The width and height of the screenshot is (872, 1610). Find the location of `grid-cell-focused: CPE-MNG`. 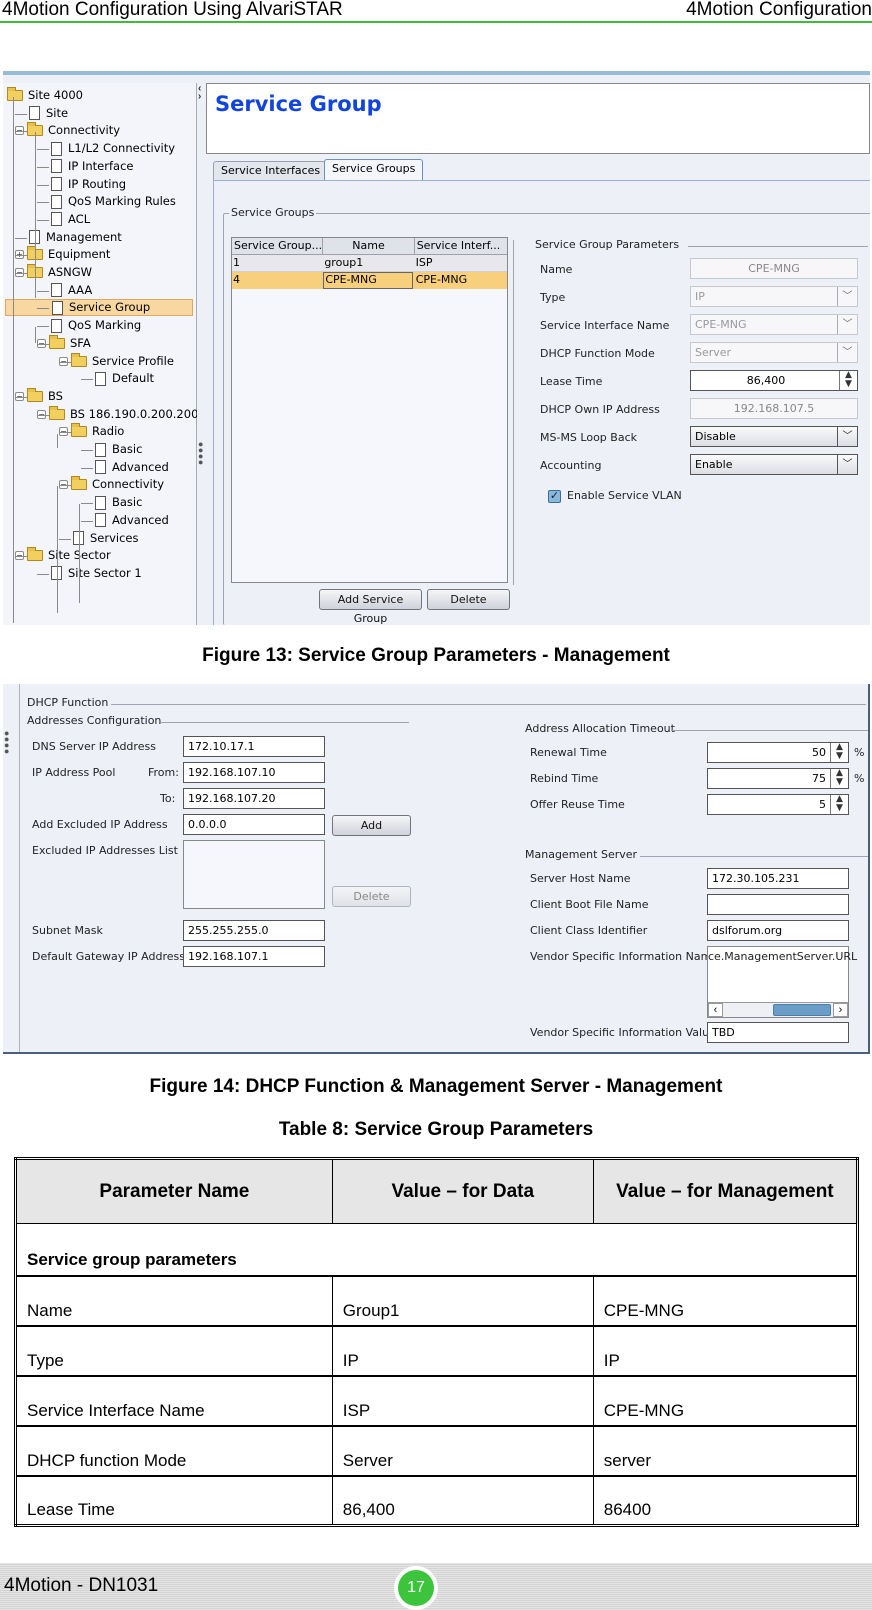

grid-cell-focused: CPE-MNG is located at coordinates (368, 280).